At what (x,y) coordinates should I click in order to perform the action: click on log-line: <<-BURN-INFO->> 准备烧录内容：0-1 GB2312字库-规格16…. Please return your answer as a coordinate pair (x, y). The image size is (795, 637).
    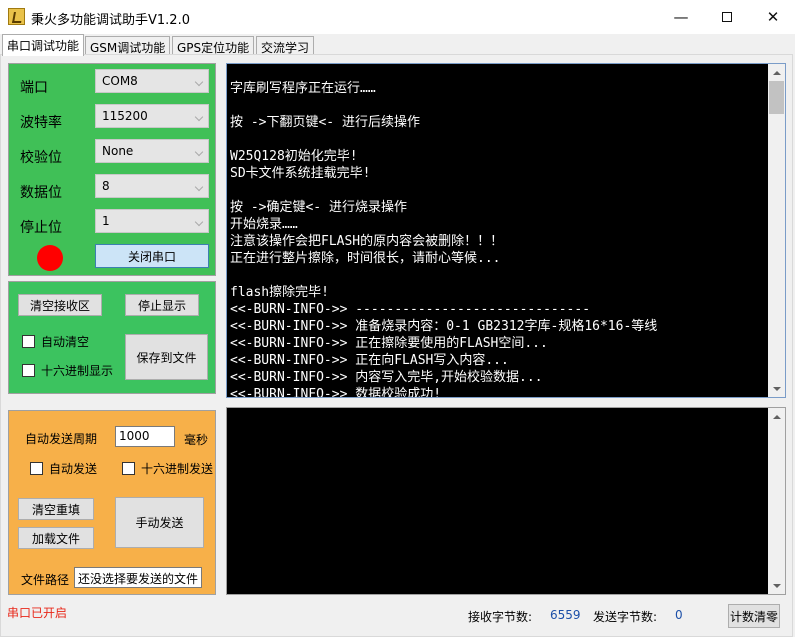
    Looking at the image, I should click on (444, 326).